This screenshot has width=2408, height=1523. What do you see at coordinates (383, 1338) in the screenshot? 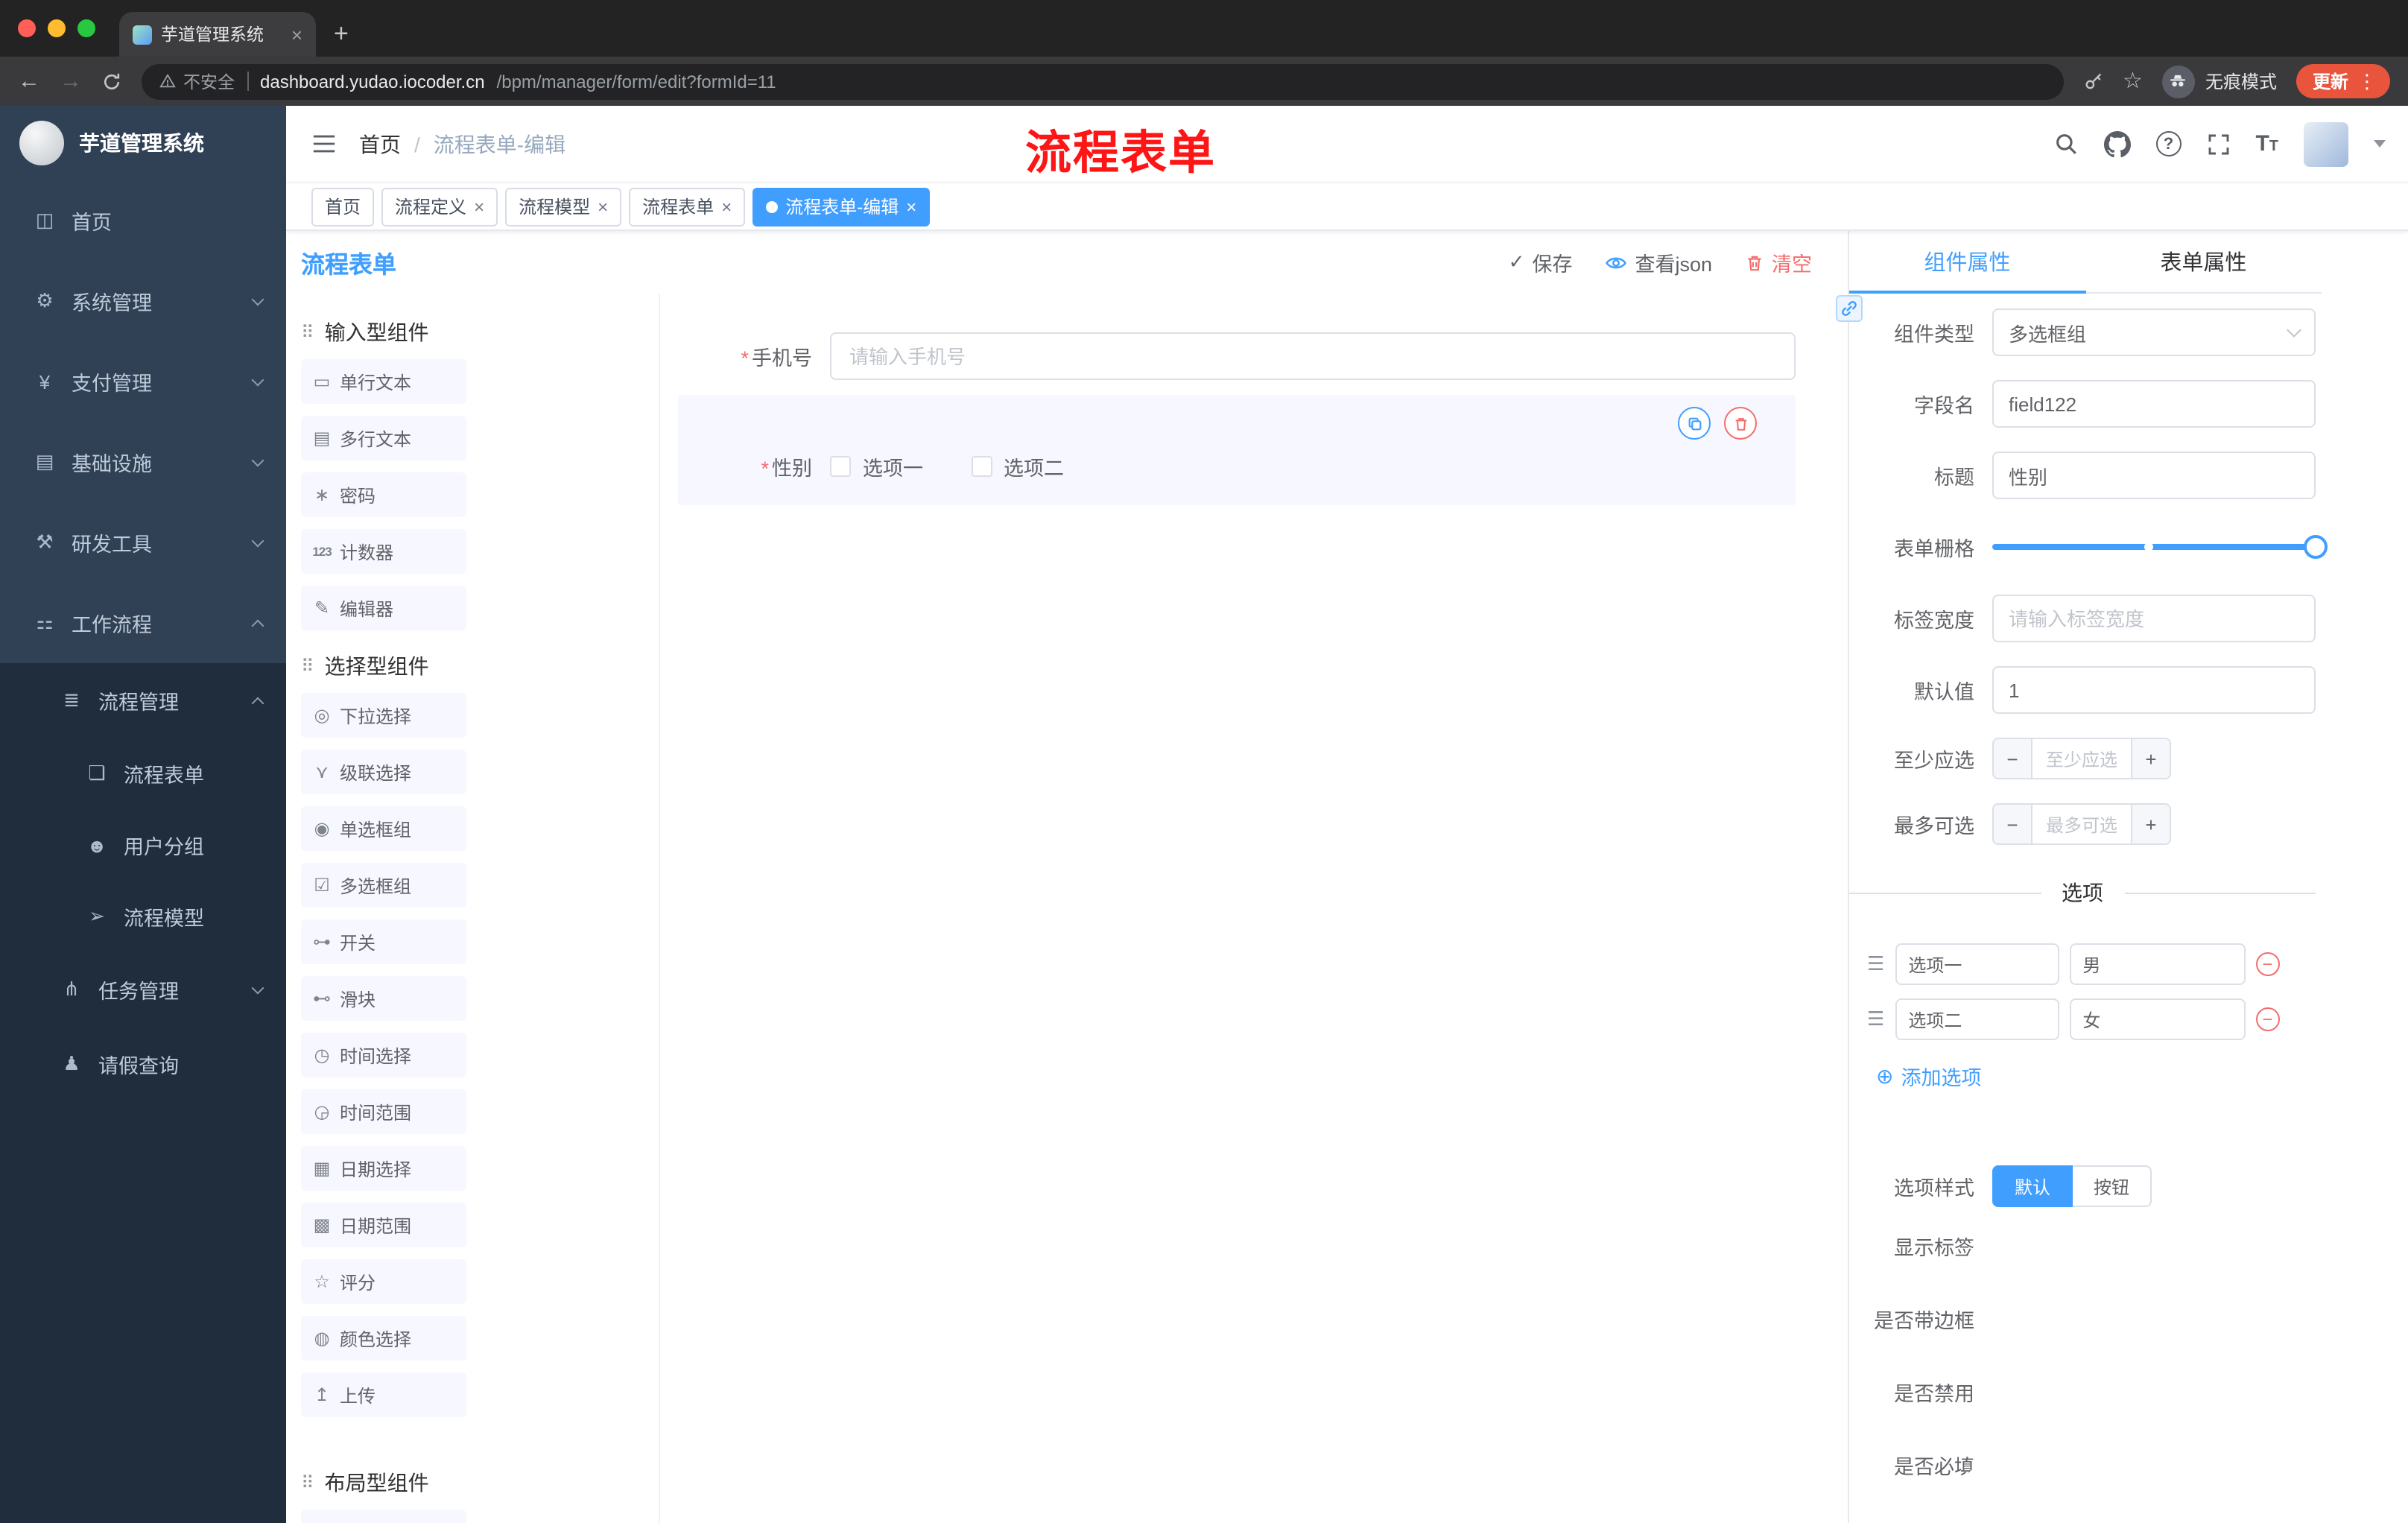
I see `palette-item-color-picker: ◍ 颜色选择` at bounding box center [383, 1338].